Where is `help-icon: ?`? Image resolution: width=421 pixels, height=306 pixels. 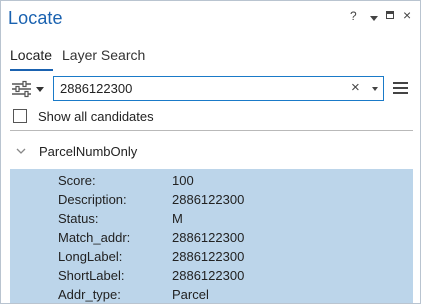
help-icon: ? is located at coordinates (353, 16).